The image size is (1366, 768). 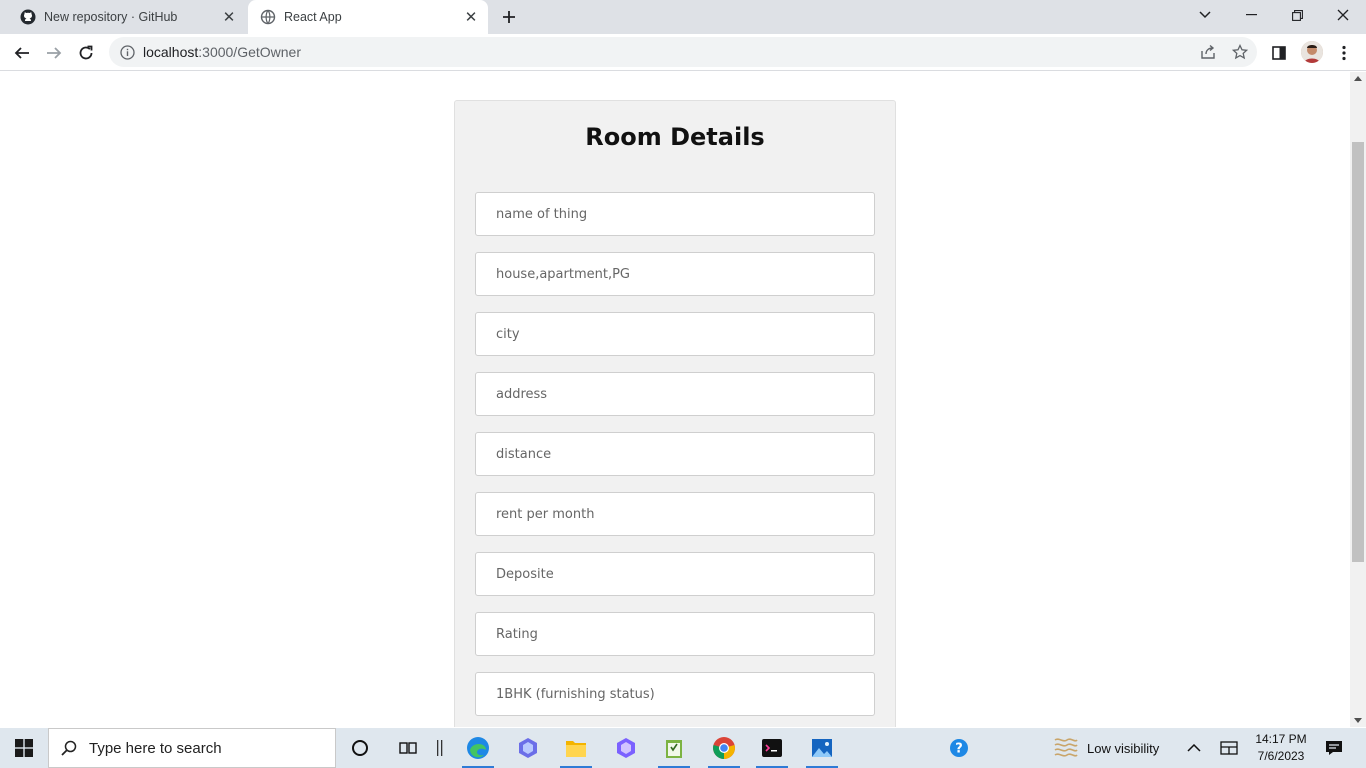 What do you see at coordinates (1344, 53) in the screenshot?
I see `menu-kebab-icon` at bounding box center [1344, 53].